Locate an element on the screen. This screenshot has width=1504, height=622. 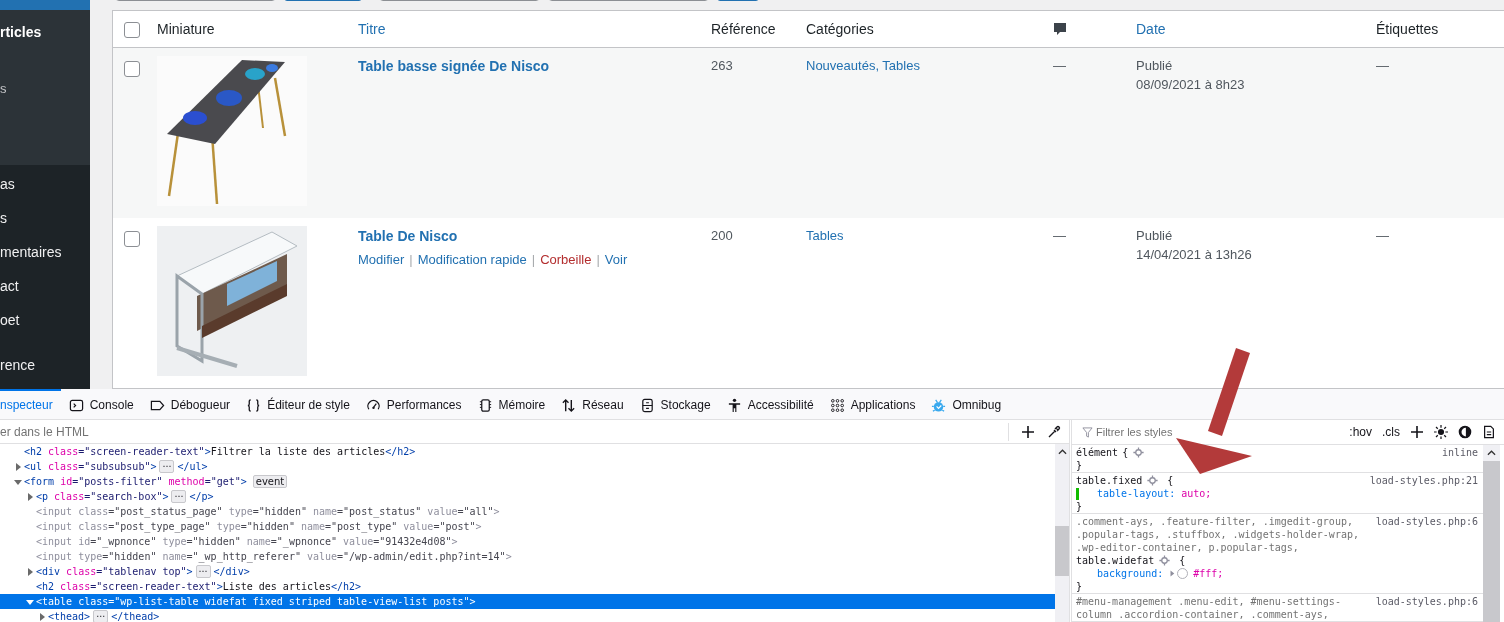
devtools-tab: Mémoire is located at coordinates (511, 404).